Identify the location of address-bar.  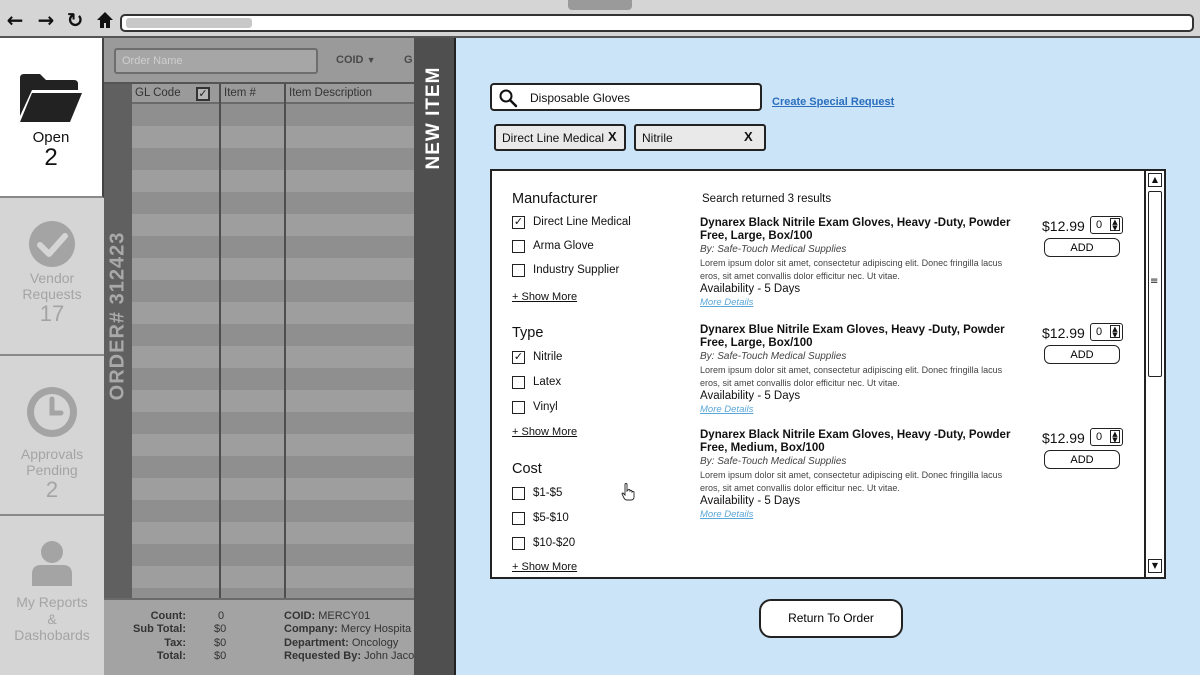
(657, 23).